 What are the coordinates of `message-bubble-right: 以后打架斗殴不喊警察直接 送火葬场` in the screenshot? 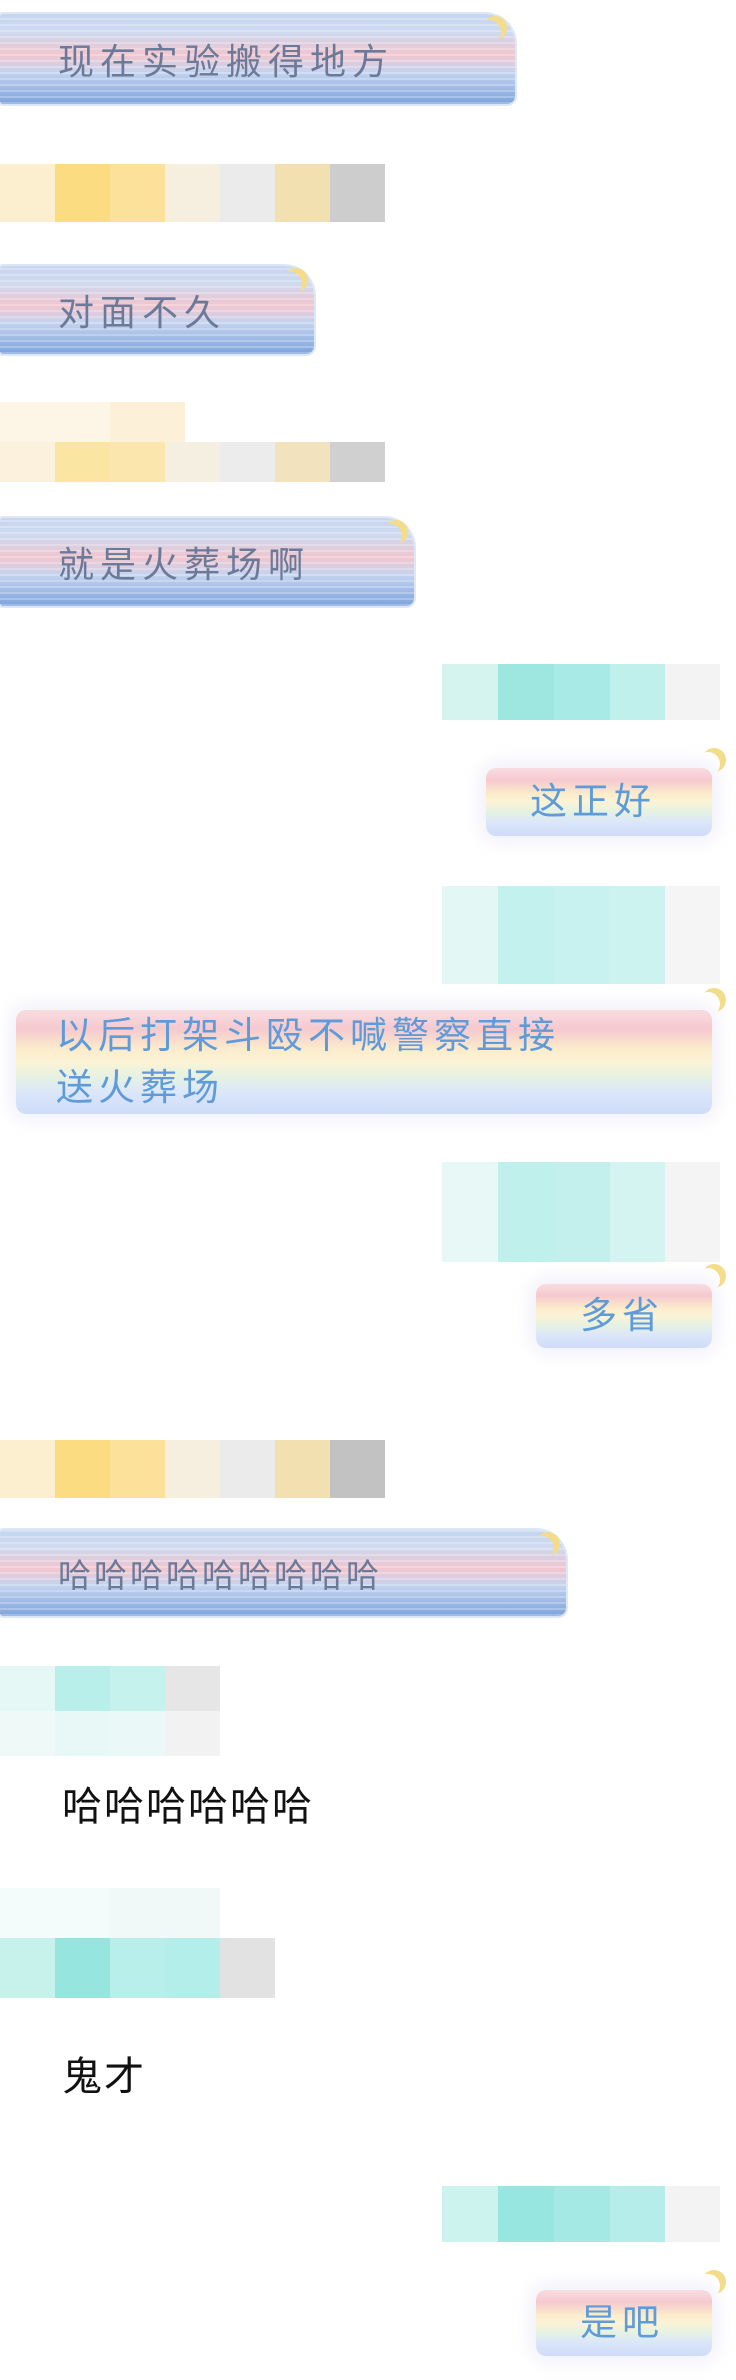 It's located at (364, 1062).